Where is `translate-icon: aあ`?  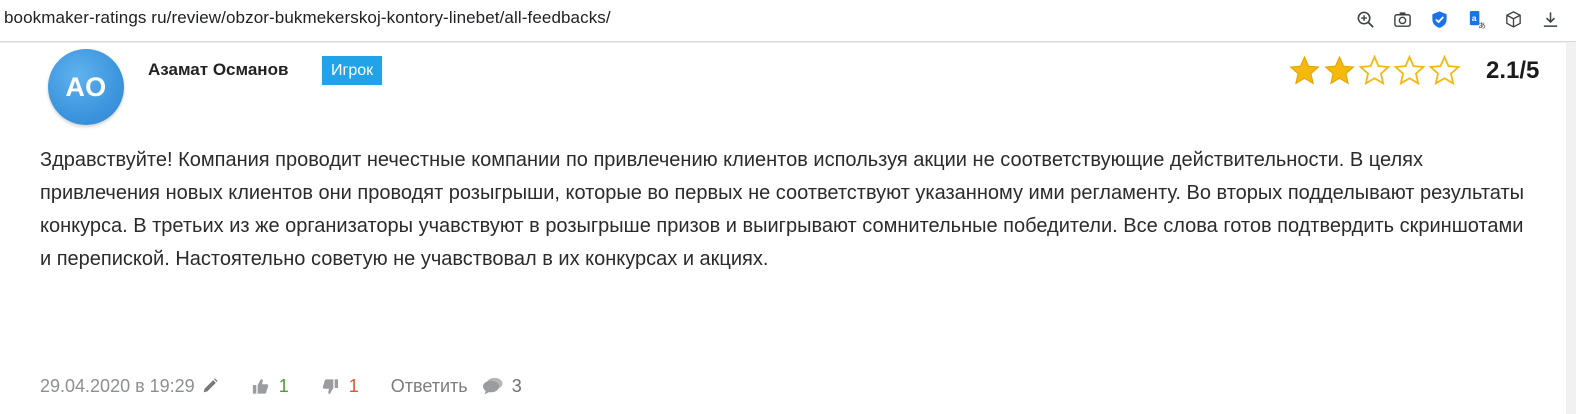
translate-icon: aあ is located at coordinates (1476, 19).